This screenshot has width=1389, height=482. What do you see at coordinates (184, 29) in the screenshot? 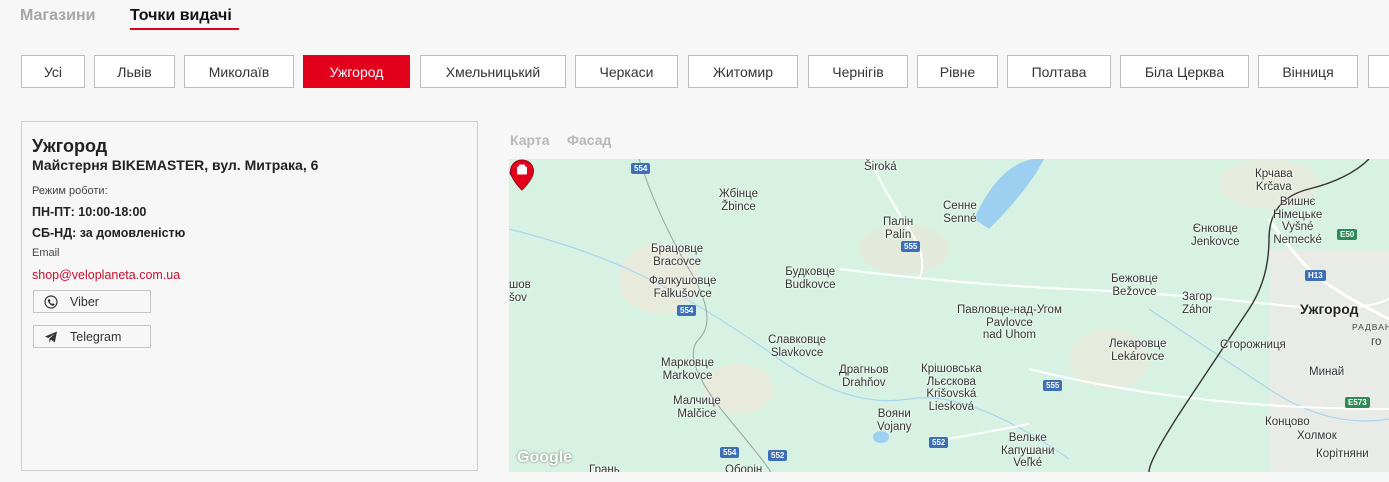
I see `active-tab-underline` at bounding box center [184, 29].